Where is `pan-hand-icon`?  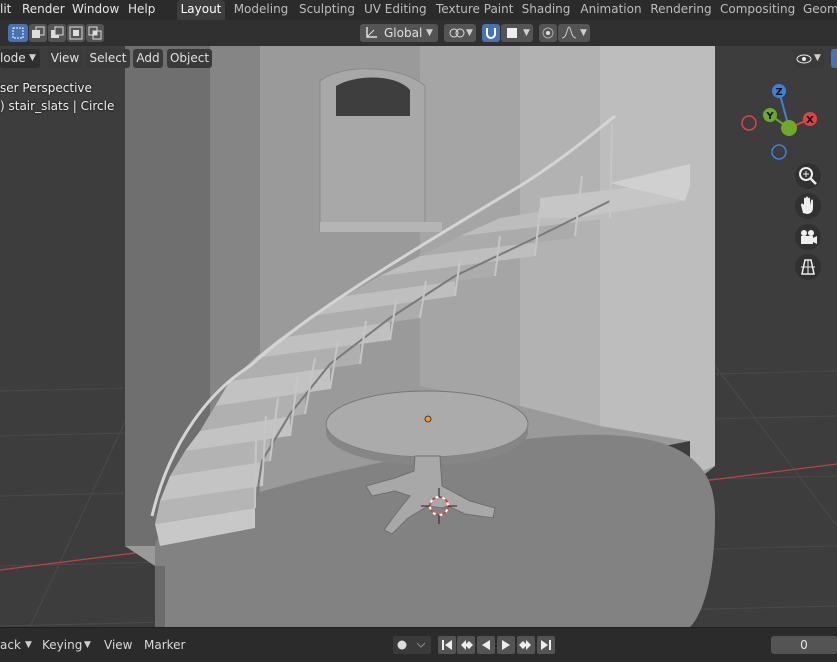 pan-hand-icon is located at coordinates (808, 206).